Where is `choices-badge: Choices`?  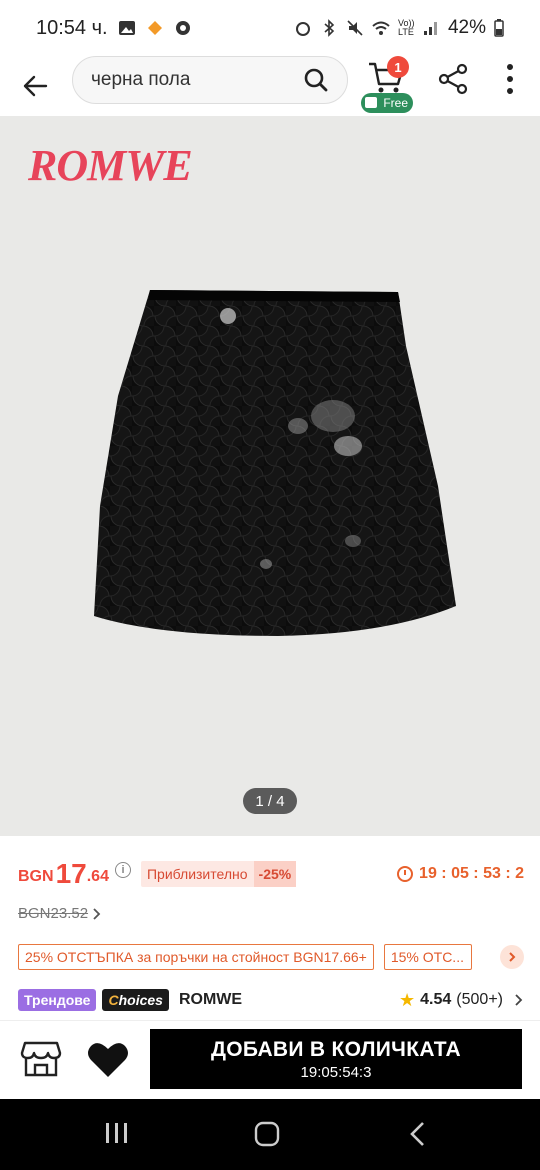 choices-badge: Choices is located at coordinates (135, 1000).